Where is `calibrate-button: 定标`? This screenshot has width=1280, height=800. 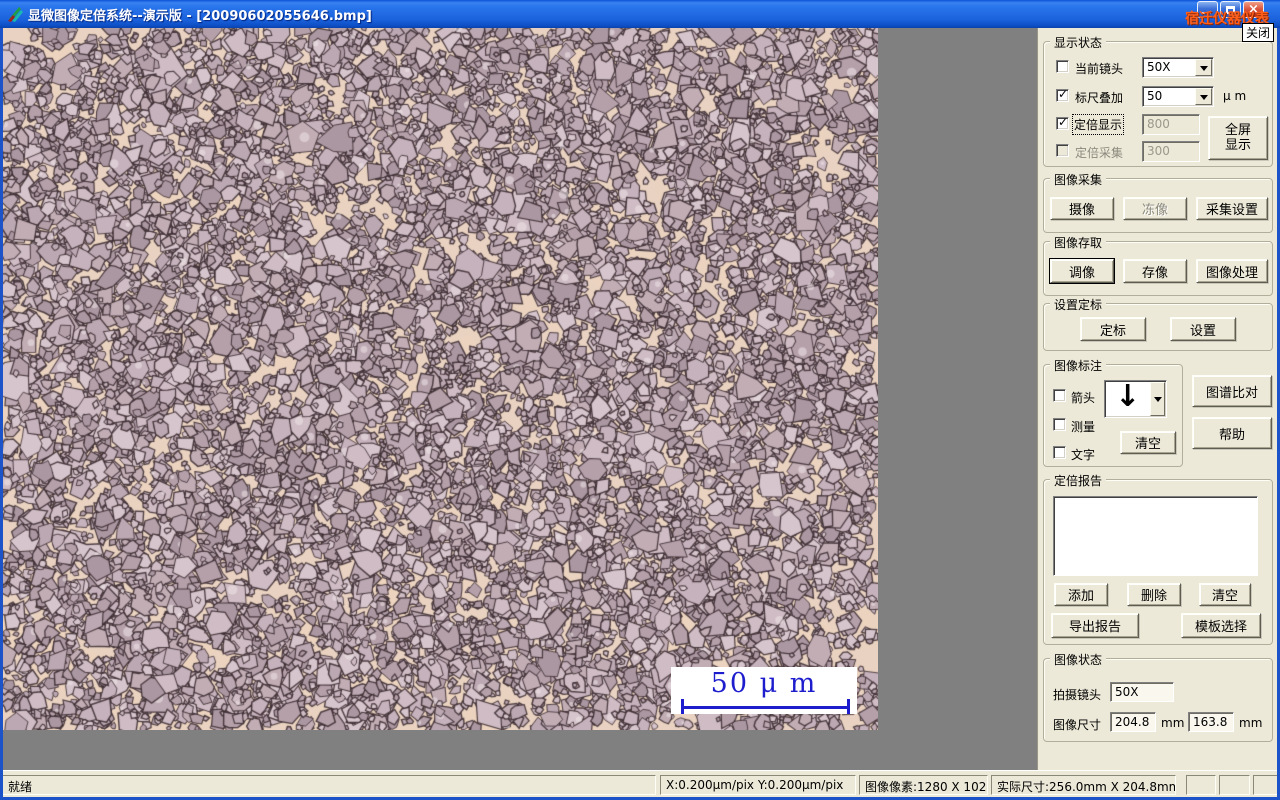
calibrate-button: 定标 is located at coordinates (1113, 329).